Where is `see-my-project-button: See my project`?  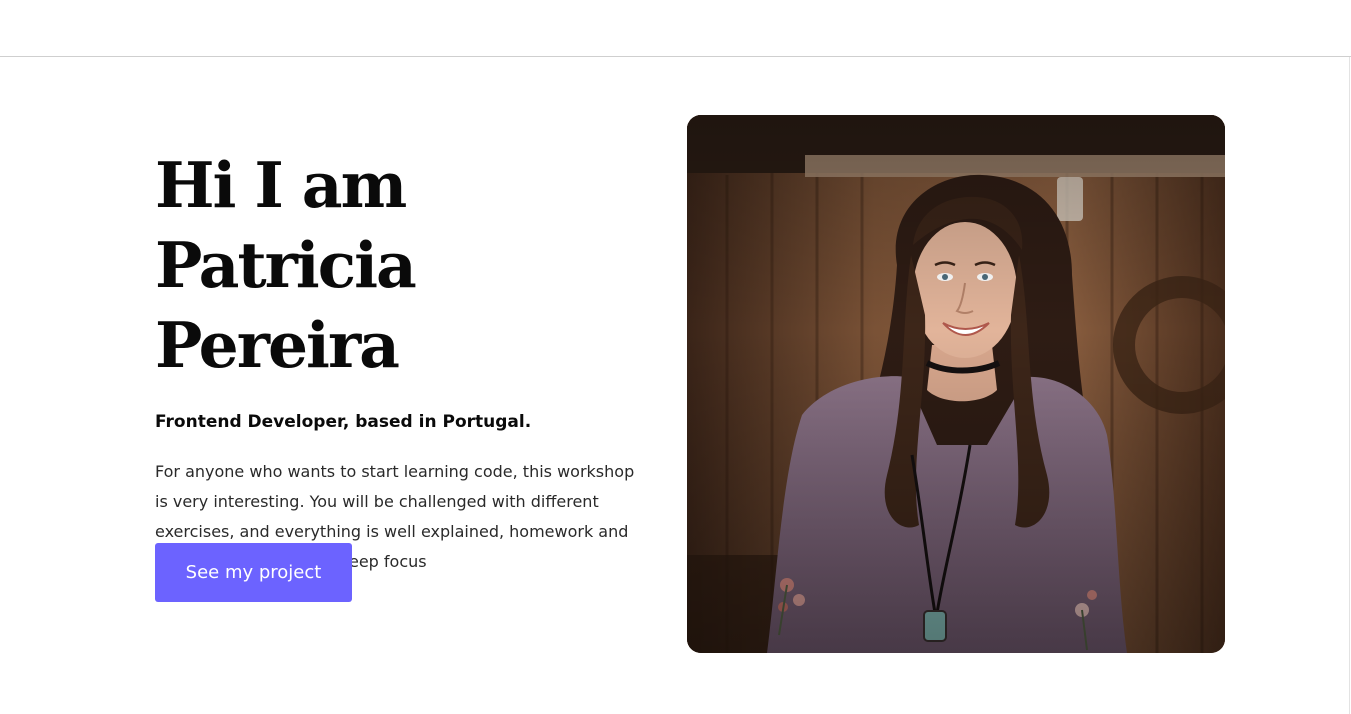 see-my-project-button: See my project is located at coordinates (253, 572).